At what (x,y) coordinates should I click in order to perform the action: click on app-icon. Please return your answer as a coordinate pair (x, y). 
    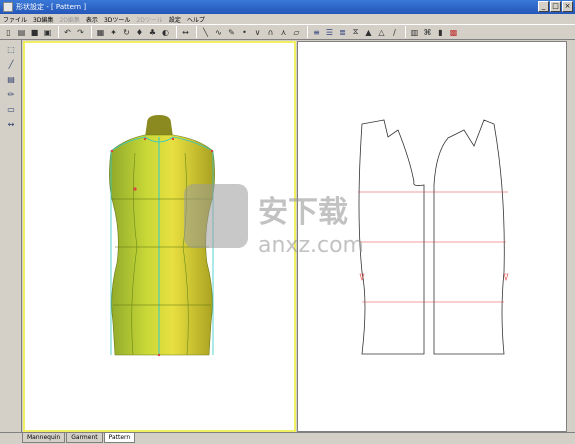
    Looking at the image, I should click on (8, 7).